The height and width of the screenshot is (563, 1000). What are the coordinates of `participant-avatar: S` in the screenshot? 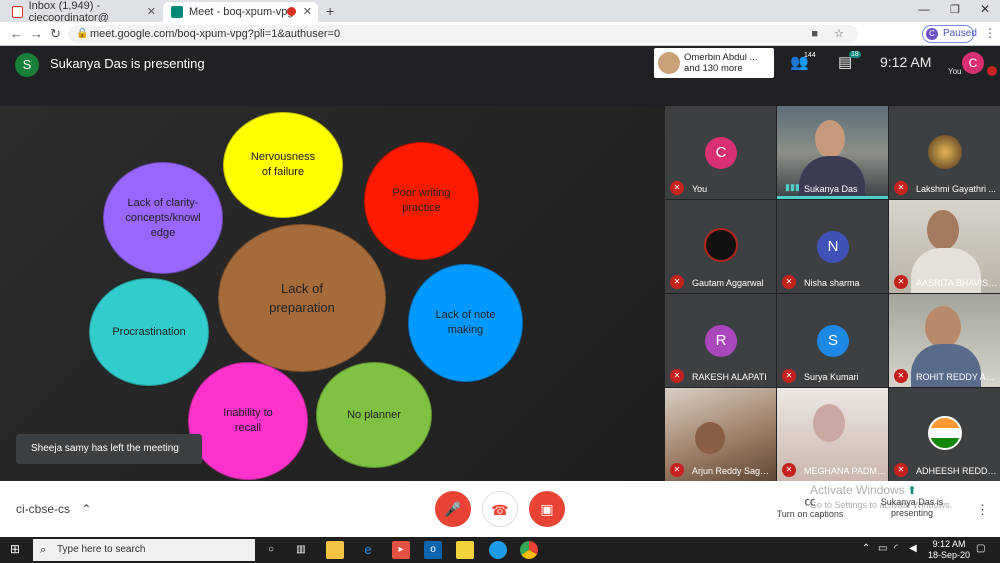 It's located at (833, 341).